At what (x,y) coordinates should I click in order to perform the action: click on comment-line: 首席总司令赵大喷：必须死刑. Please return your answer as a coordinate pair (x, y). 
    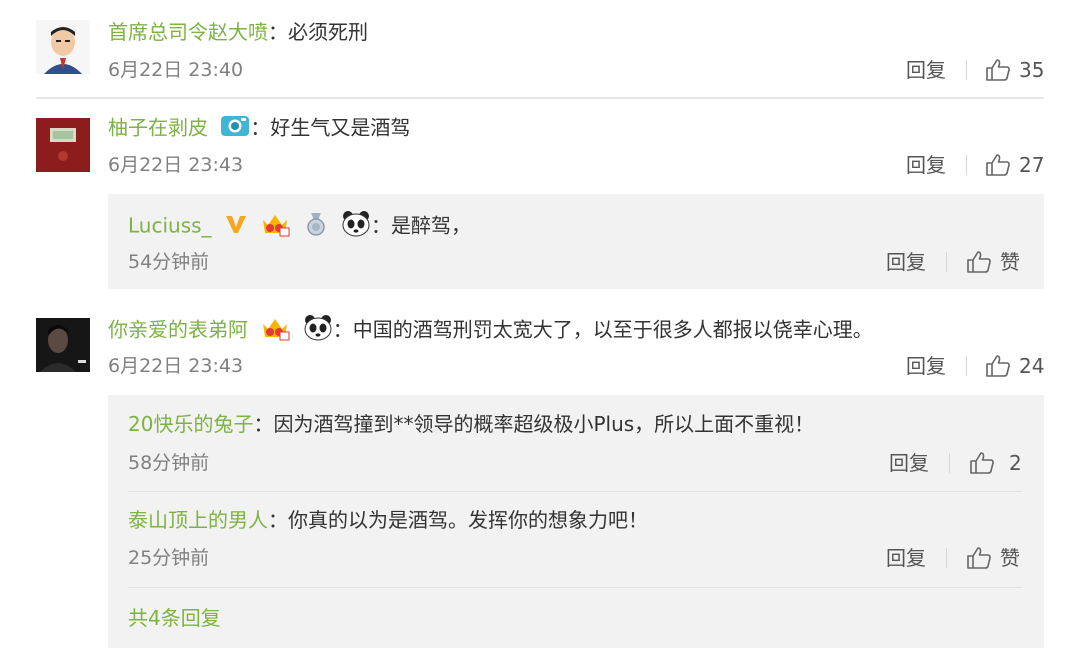
    Looking at the image, I should click on (238, 32).